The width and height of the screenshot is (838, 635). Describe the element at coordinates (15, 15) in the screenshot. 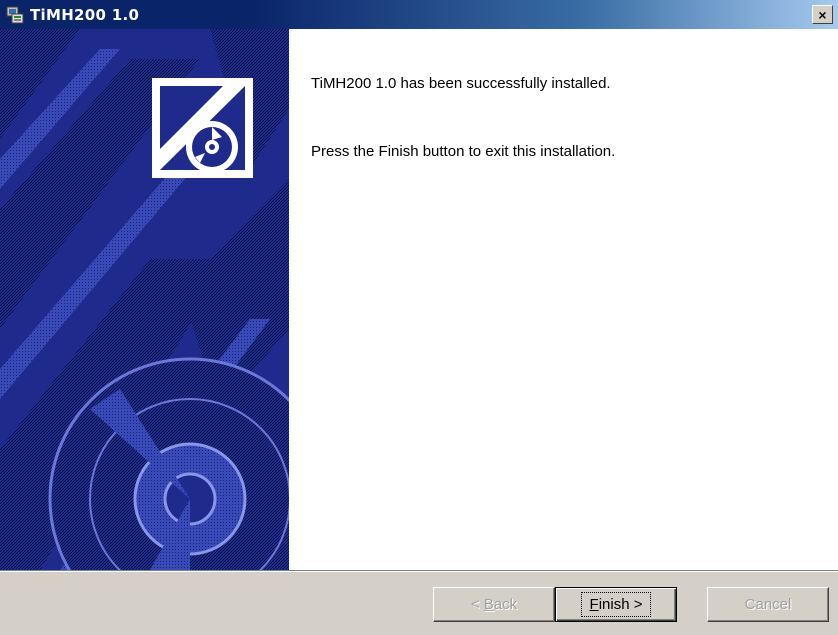

I see `installer-icon` at that location.